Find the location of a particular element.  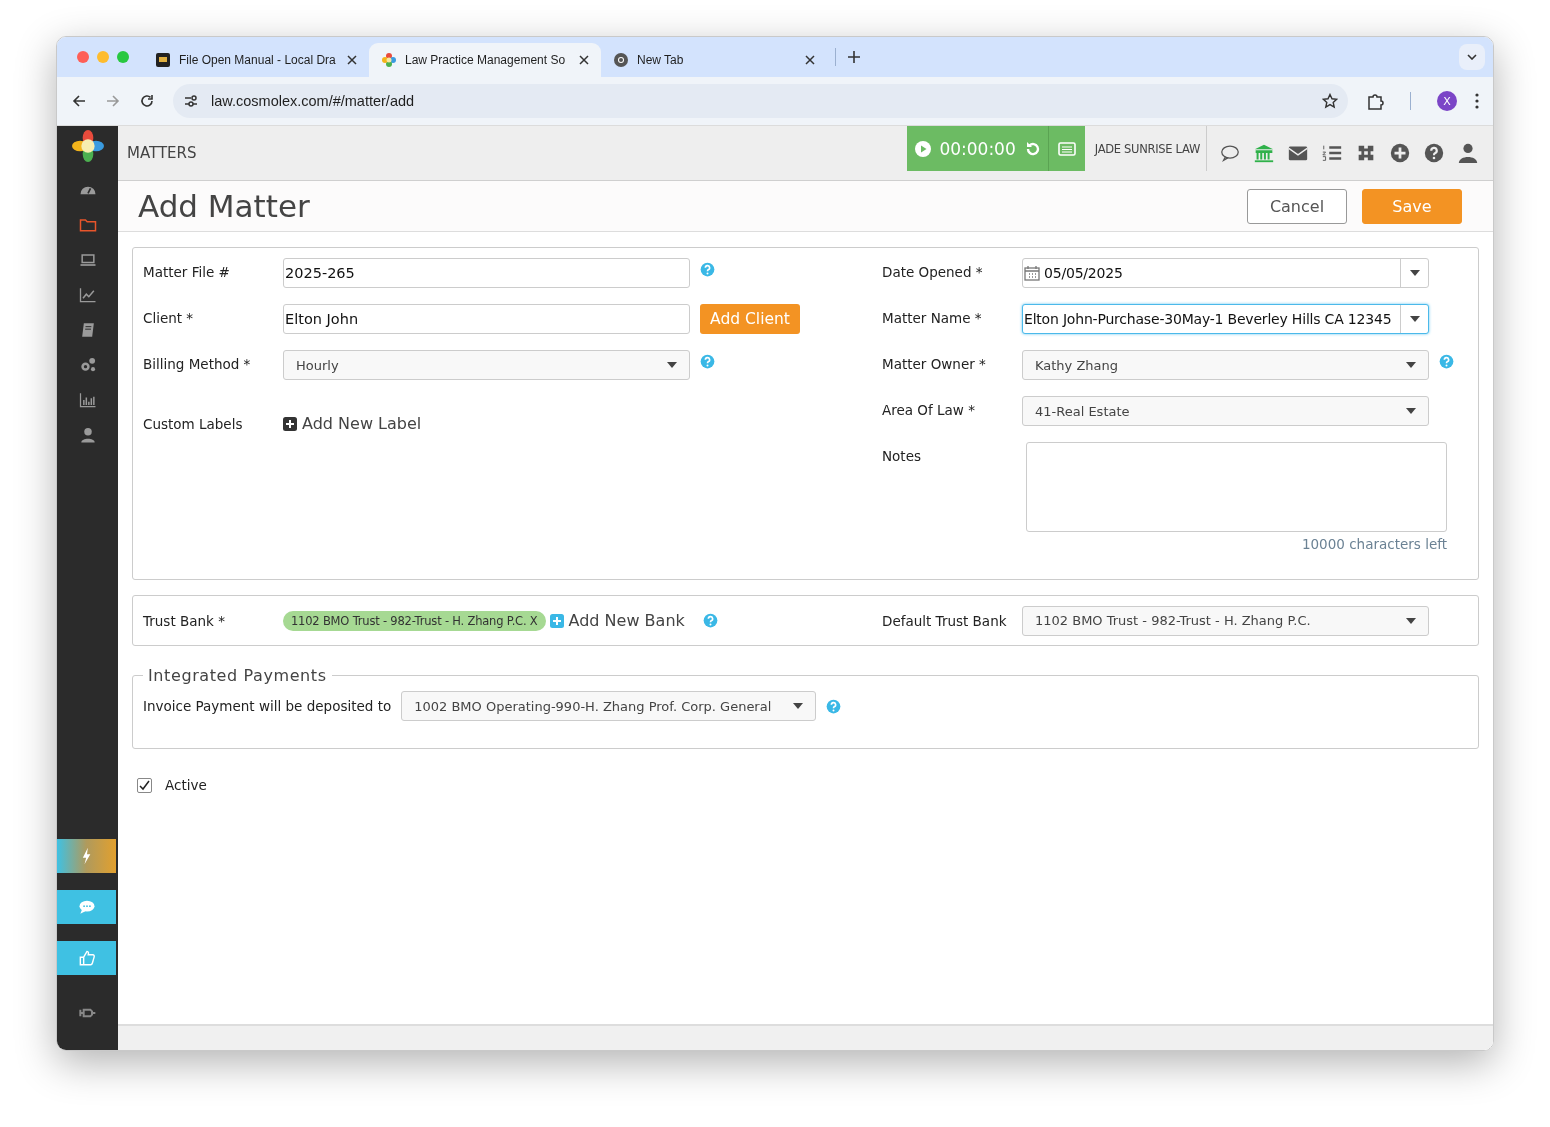

field-label: Client * is located at coordinates (169, 317).